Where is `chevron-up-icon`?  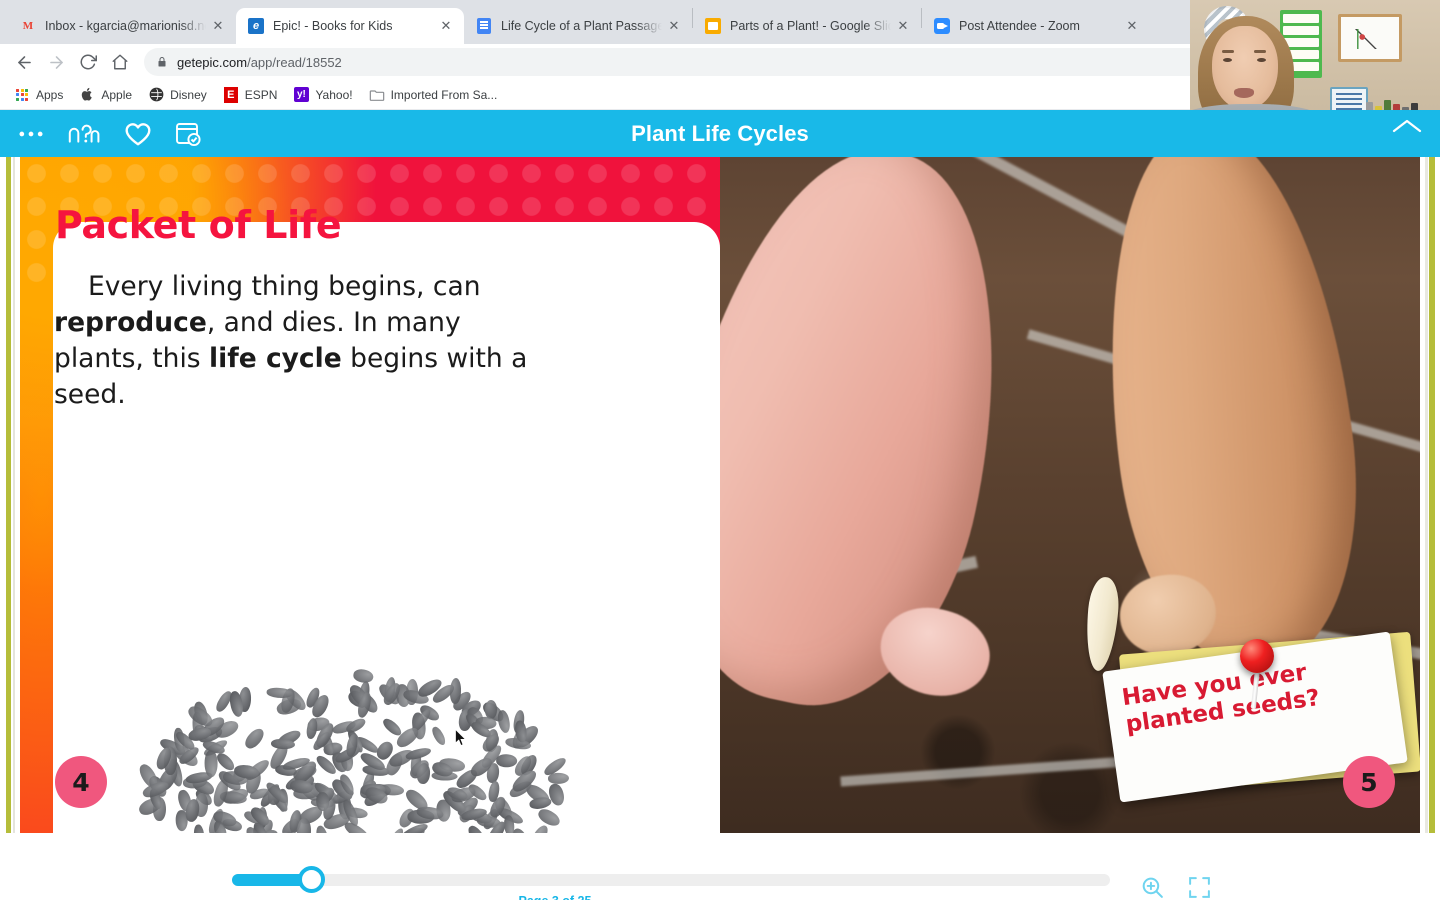
chevron-up-icon is located at coordinates (1407, 126).